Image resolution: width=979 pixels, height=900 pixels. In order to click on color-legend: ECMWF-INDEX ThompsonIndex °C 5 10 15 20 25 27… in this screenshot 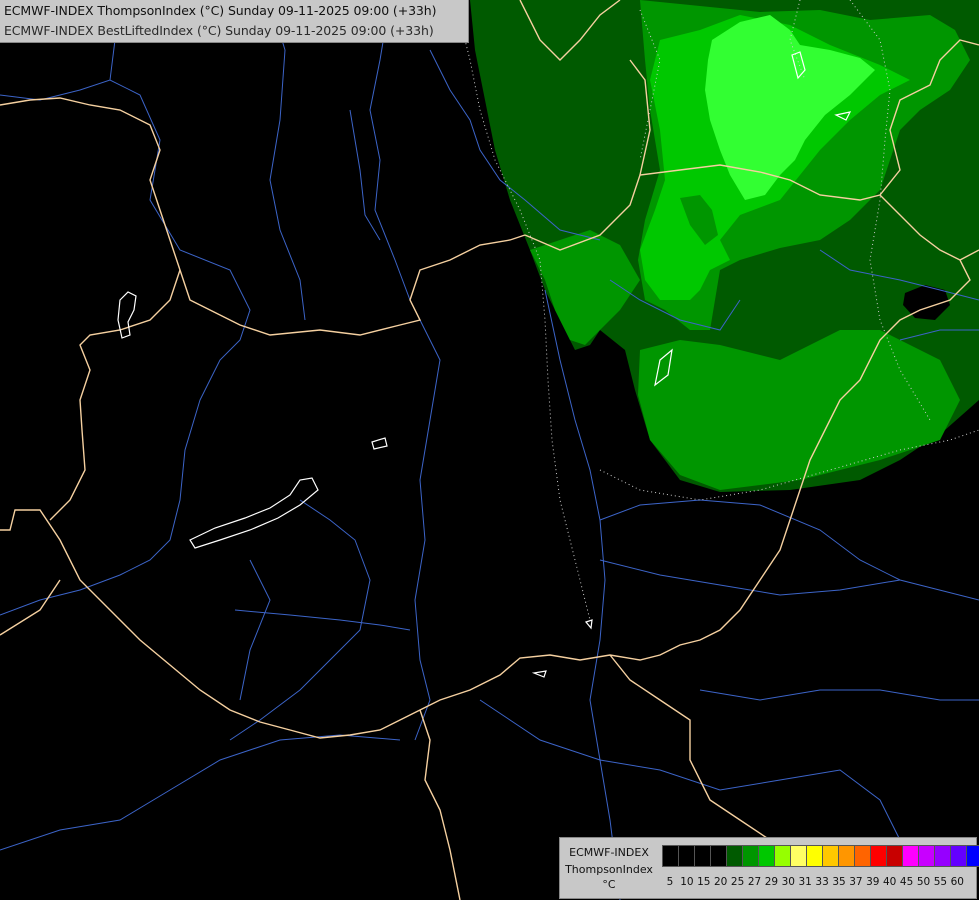, I will do `click(769, 868)`.